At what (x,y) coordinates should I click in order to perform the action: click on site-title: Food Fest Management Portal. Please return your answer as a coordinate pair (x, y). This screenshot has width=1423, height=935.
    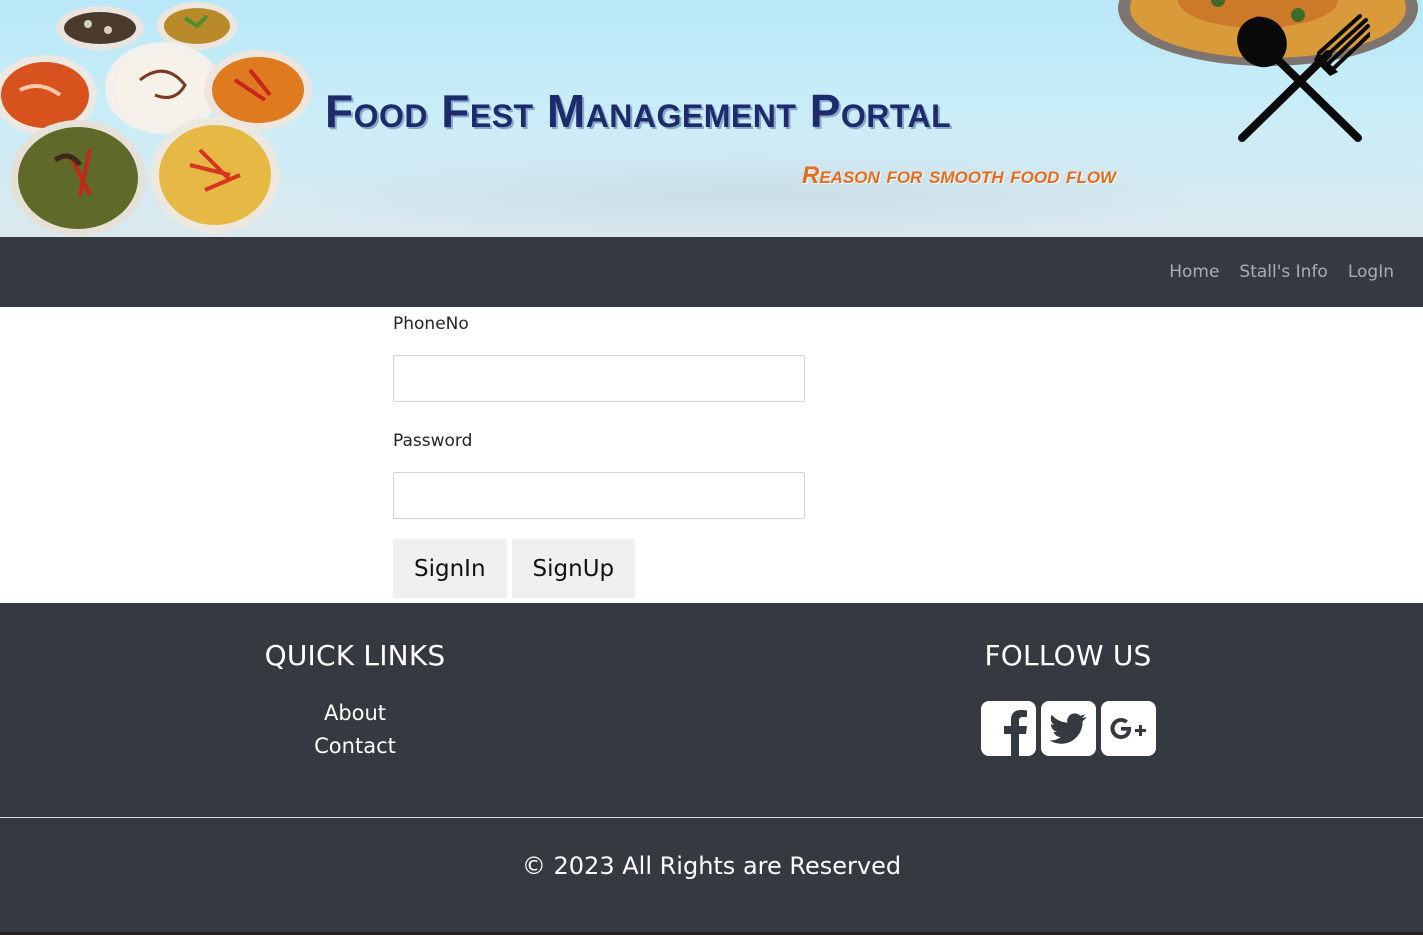
    Looking at the image, I should click on (638, 111).